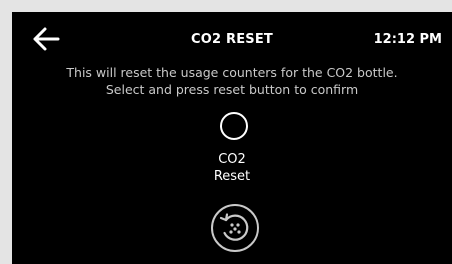 This screenshot has height=264, width=452. I want to click on reset-icon, so click(235, 228).